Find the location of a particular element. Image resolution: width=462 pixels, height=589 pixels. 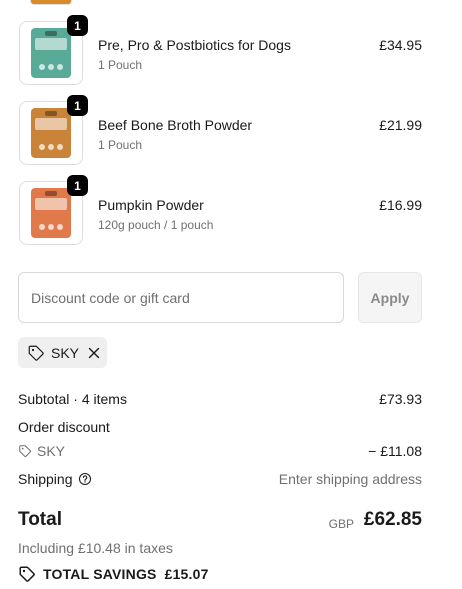

product-price: £16.99 is located at coordinates (400, 205).